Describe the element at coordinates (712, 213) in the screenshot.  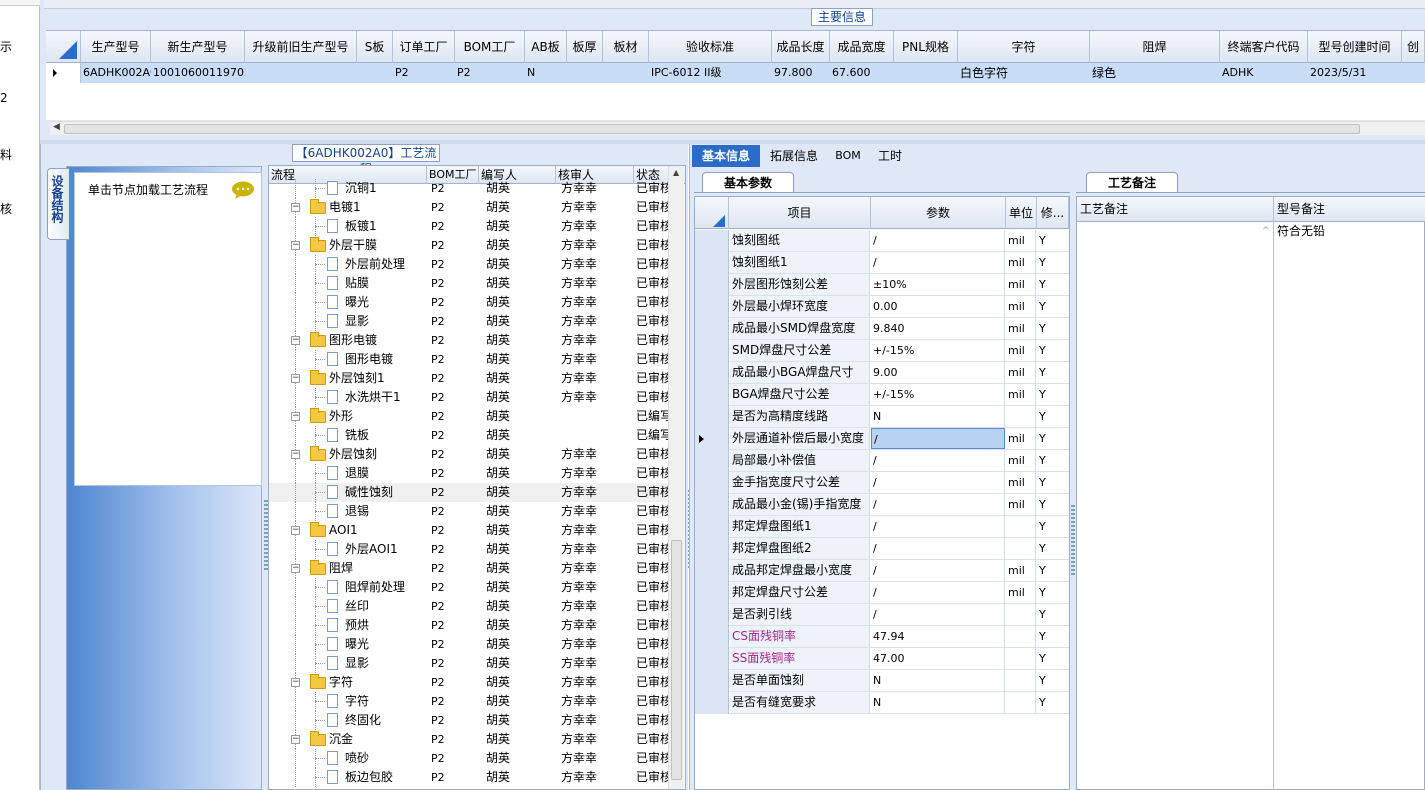
I see `param-corner` at that location.